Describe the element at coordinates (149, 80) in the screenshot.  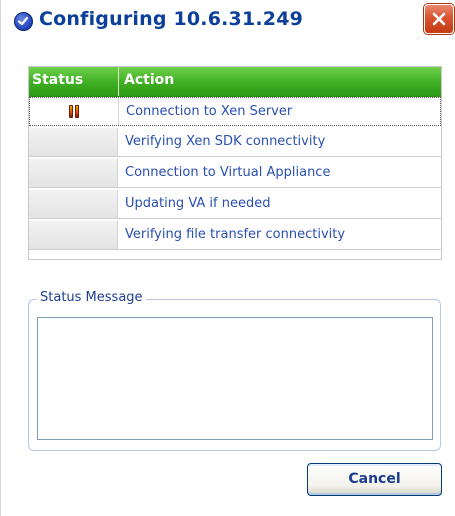
I see `column-header-action: Action` at that location.